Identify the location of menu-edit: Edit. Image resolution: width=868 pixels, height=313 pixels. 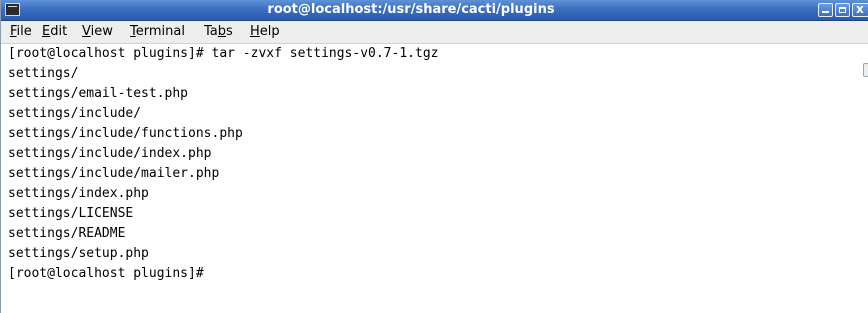
(54, 32).